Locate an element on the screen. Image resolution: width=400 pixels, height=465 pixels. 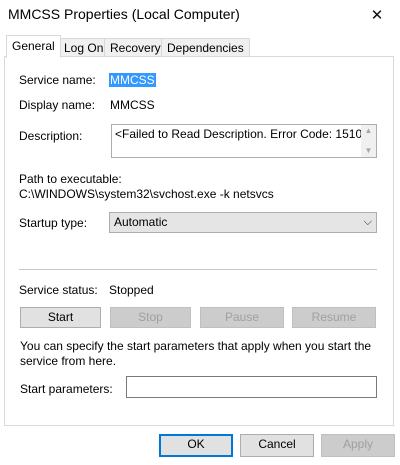
display-name-label: Display name: is located at coordinates (57, 105).